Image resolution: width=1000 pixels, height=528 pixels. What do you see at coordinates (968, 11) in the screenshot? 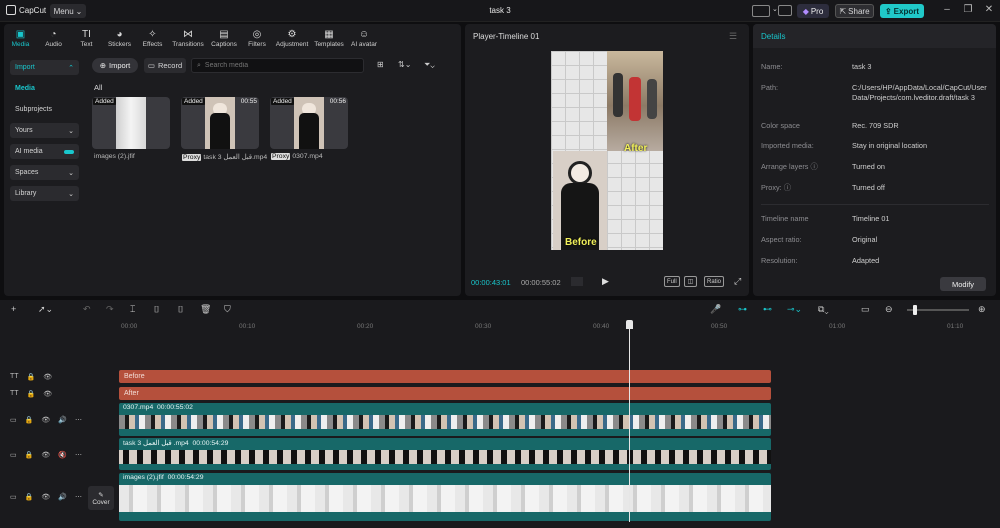
I see `restore-icon: ❐` at bounding box center [968, 11].